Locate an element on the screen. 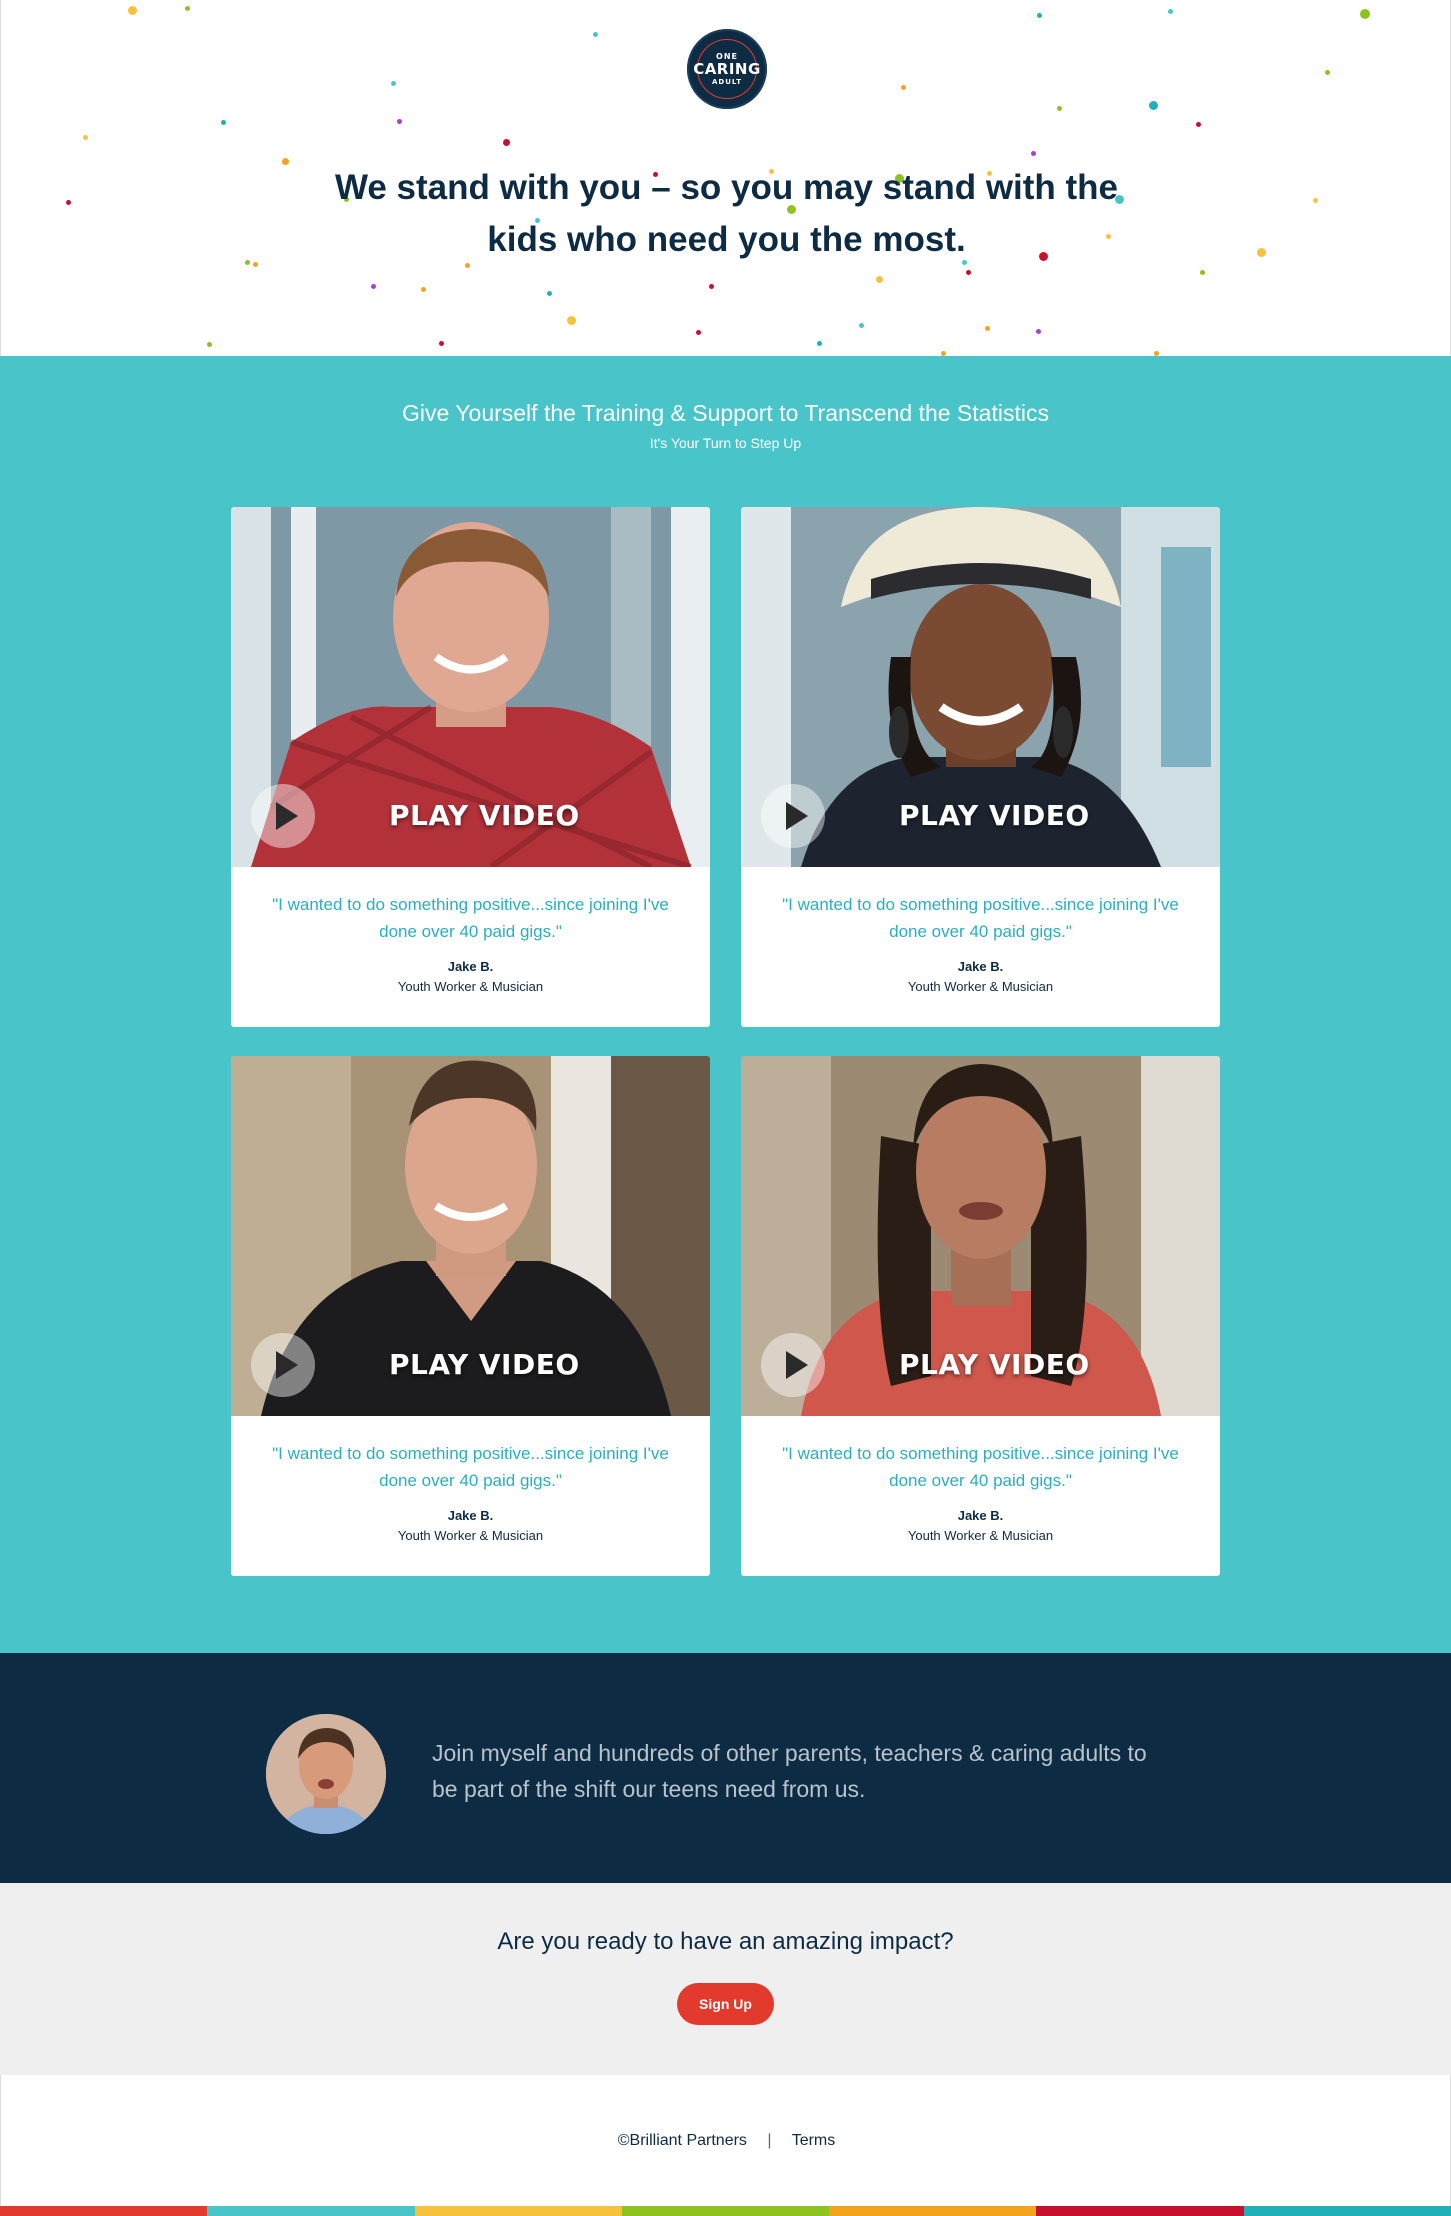 The image size is (1451, 2216). sign-up-button: Sign Up is located at coordinates (725, 2004).